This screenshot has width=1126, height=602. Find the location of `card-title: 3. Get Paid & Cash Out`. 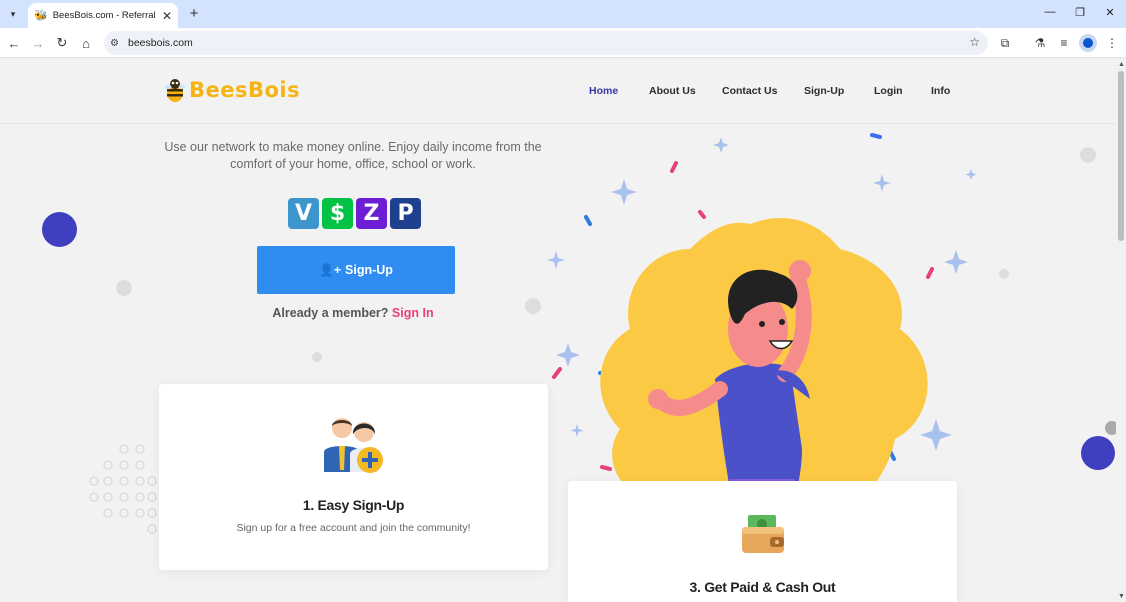

card-title: 3. Get Paid & Cash Out is located at coordinates (762, 587).